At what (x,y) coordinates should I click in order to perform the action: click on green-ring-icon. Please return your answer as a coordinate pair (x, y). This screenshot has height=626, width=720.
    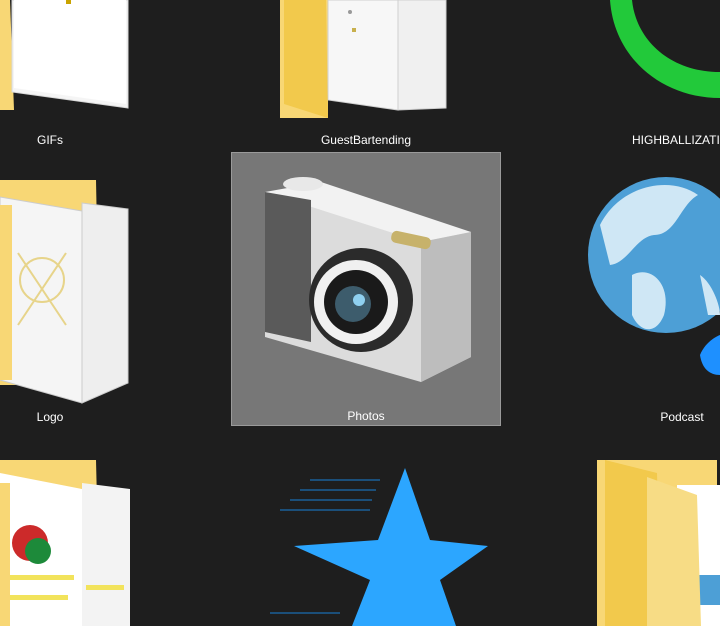
    Looking at the image, I should click on (665, 49).